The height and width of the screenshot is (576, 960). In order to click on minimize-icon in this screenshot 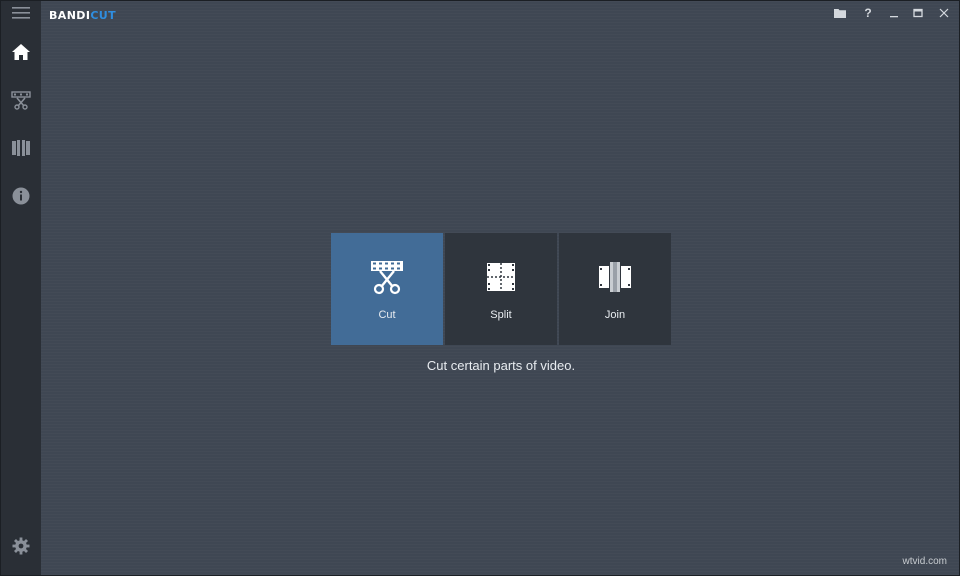, I will do `click(894, 13)`.